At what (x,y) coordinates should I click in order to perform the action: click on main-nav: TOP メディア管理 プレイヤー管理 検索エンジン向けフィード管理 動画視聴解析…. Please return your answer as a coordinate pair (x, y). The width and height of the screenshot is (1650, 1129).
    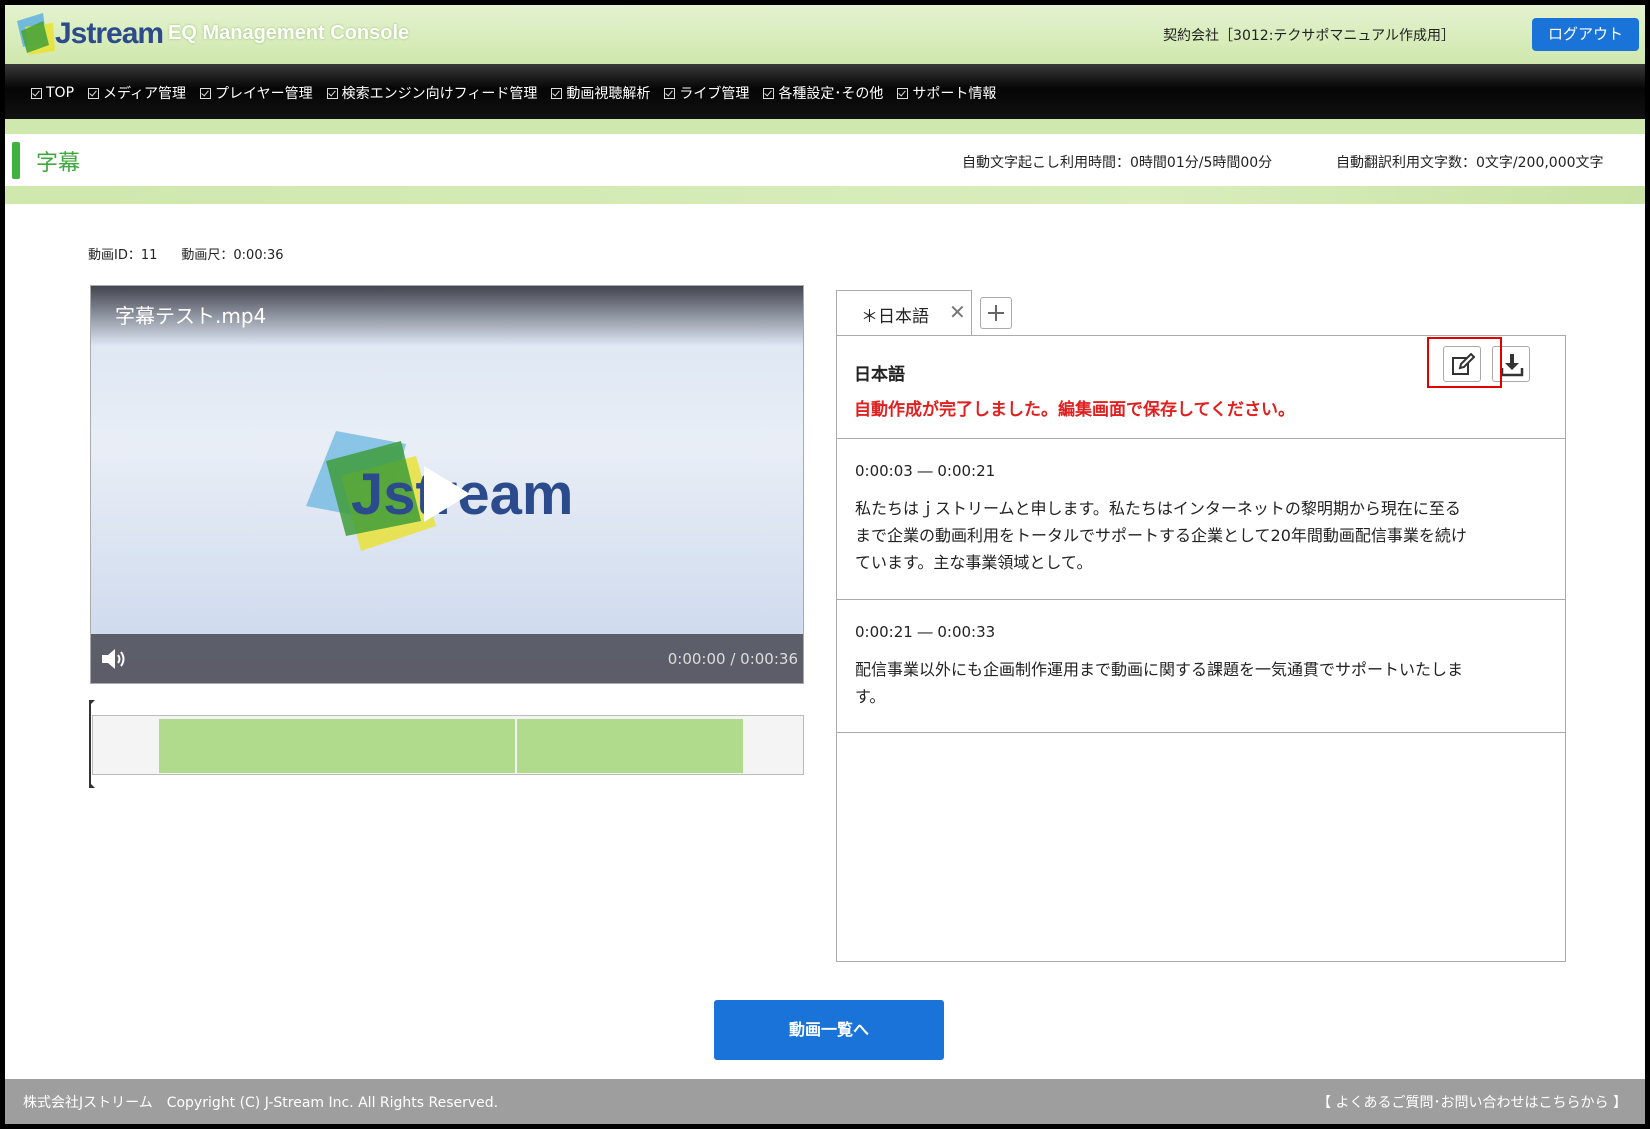
    Looking at the image, I should click on (825, 91).